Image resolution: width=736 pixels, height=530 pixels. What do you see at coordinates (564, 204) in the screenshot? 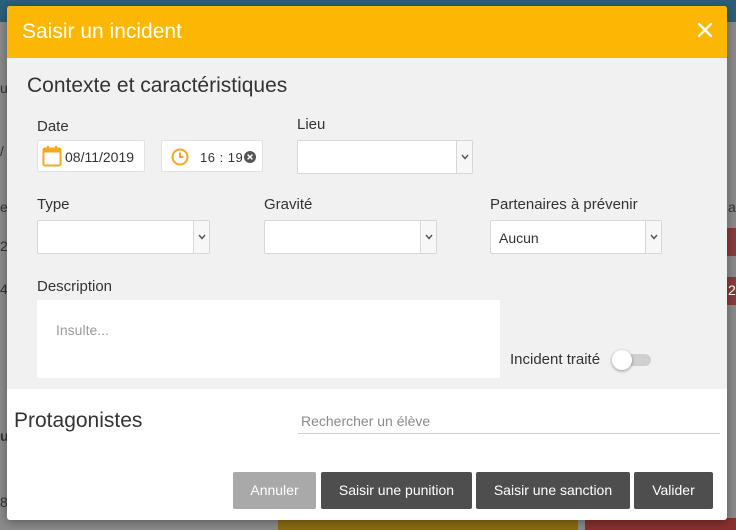
I see `partenaires-label: Partenaires à prévenir` at bounding box center [564, 204].